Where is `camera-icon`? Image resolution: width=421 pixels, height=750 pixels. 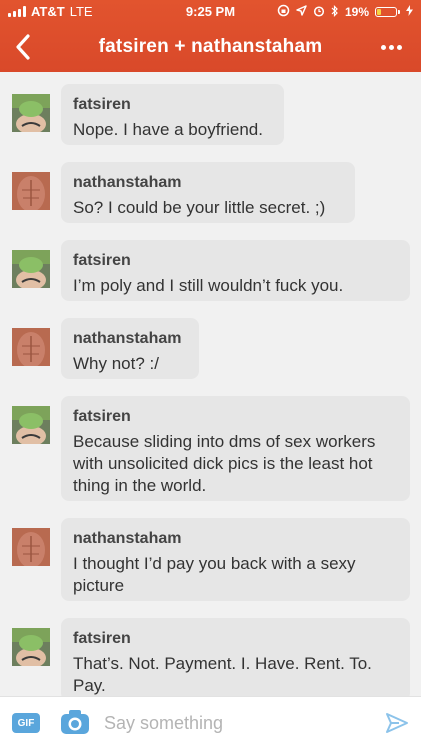
camera-icon is located at coordinates (75, 722).